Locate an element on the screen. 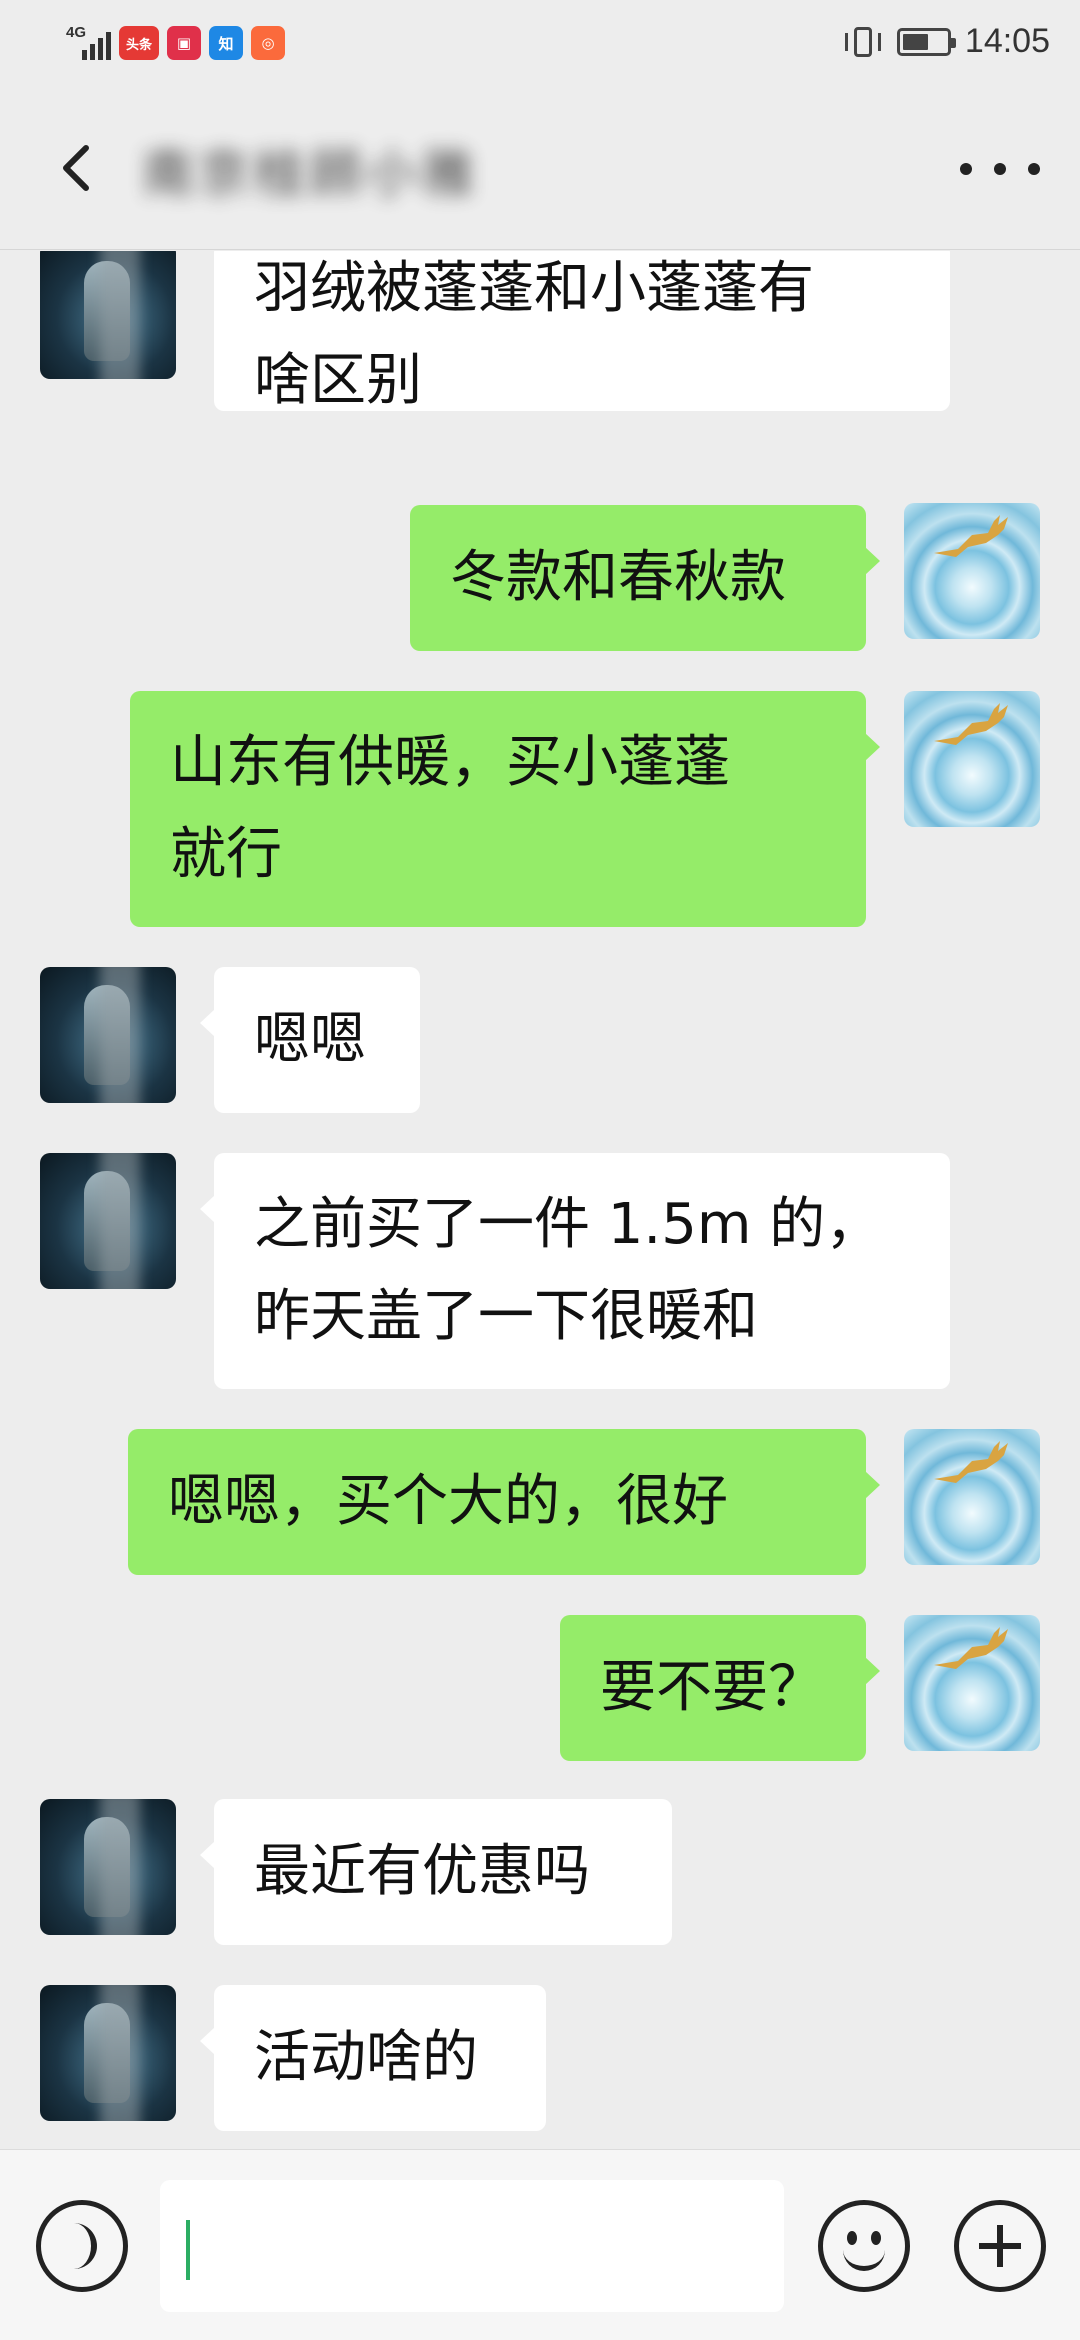 The image size is (1080, 2340). message-row-received: 羽绒被蓬蓬和小蓬蓬有 啥区别 is located at coordinates (540, 332).